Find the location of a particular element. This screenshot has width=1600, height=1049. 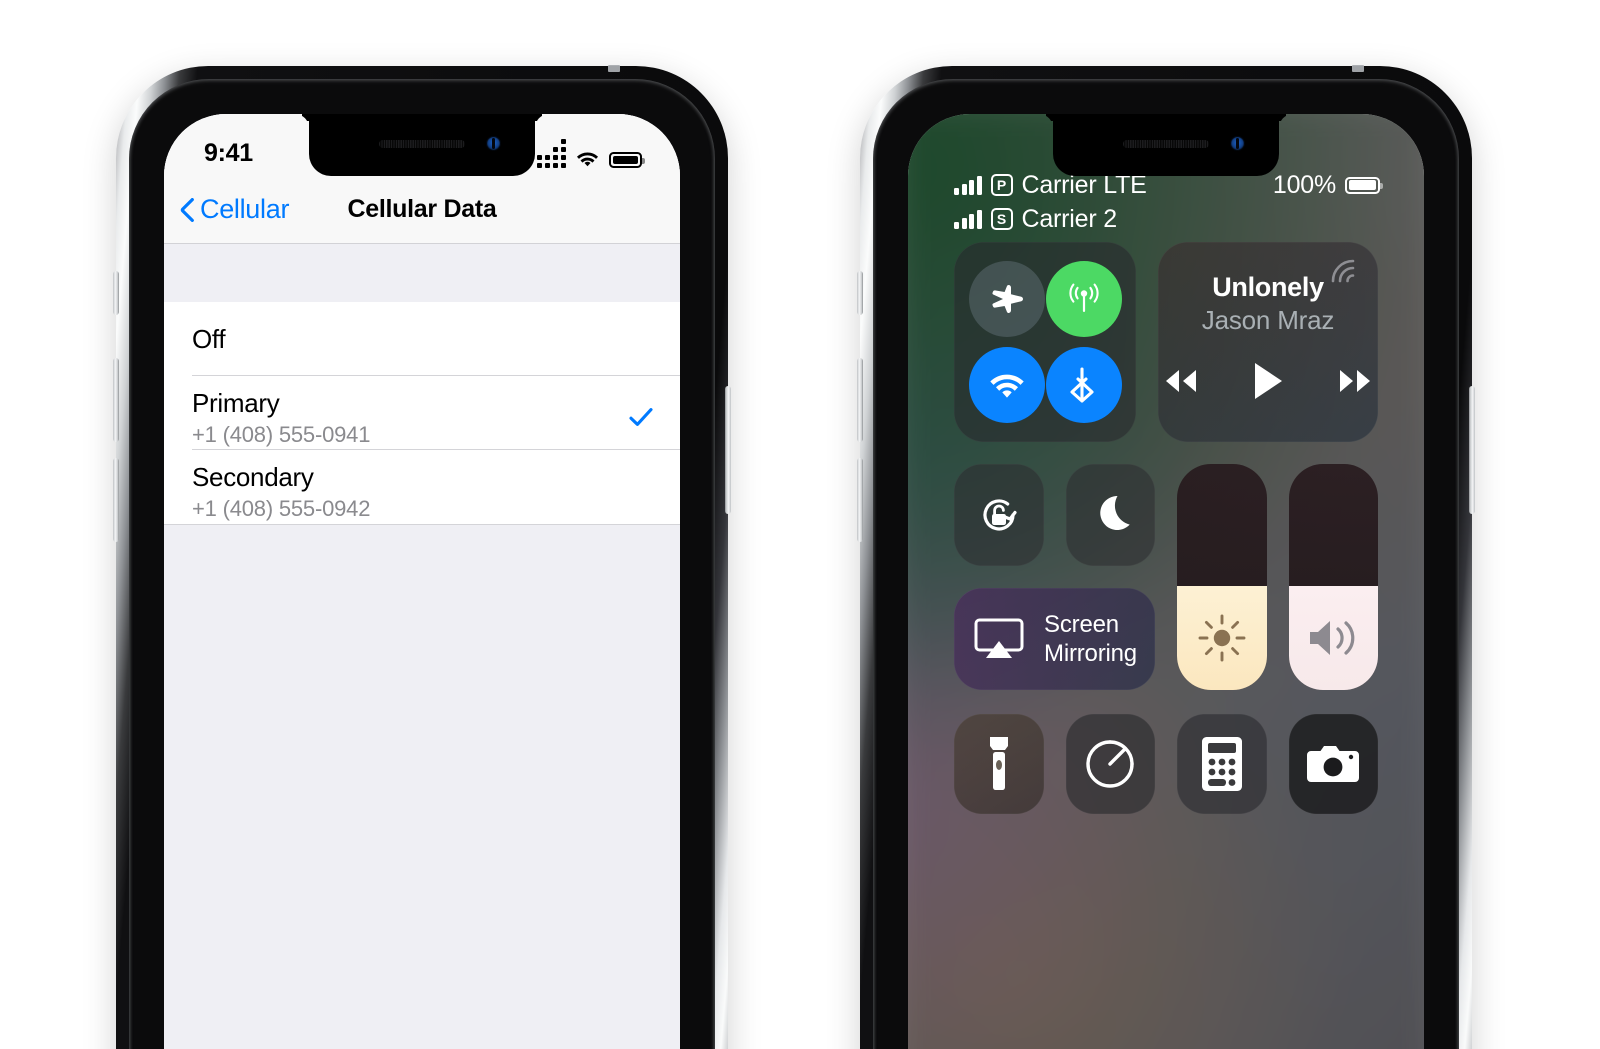

table-bottom-separator is located at coordinates (422, 524).